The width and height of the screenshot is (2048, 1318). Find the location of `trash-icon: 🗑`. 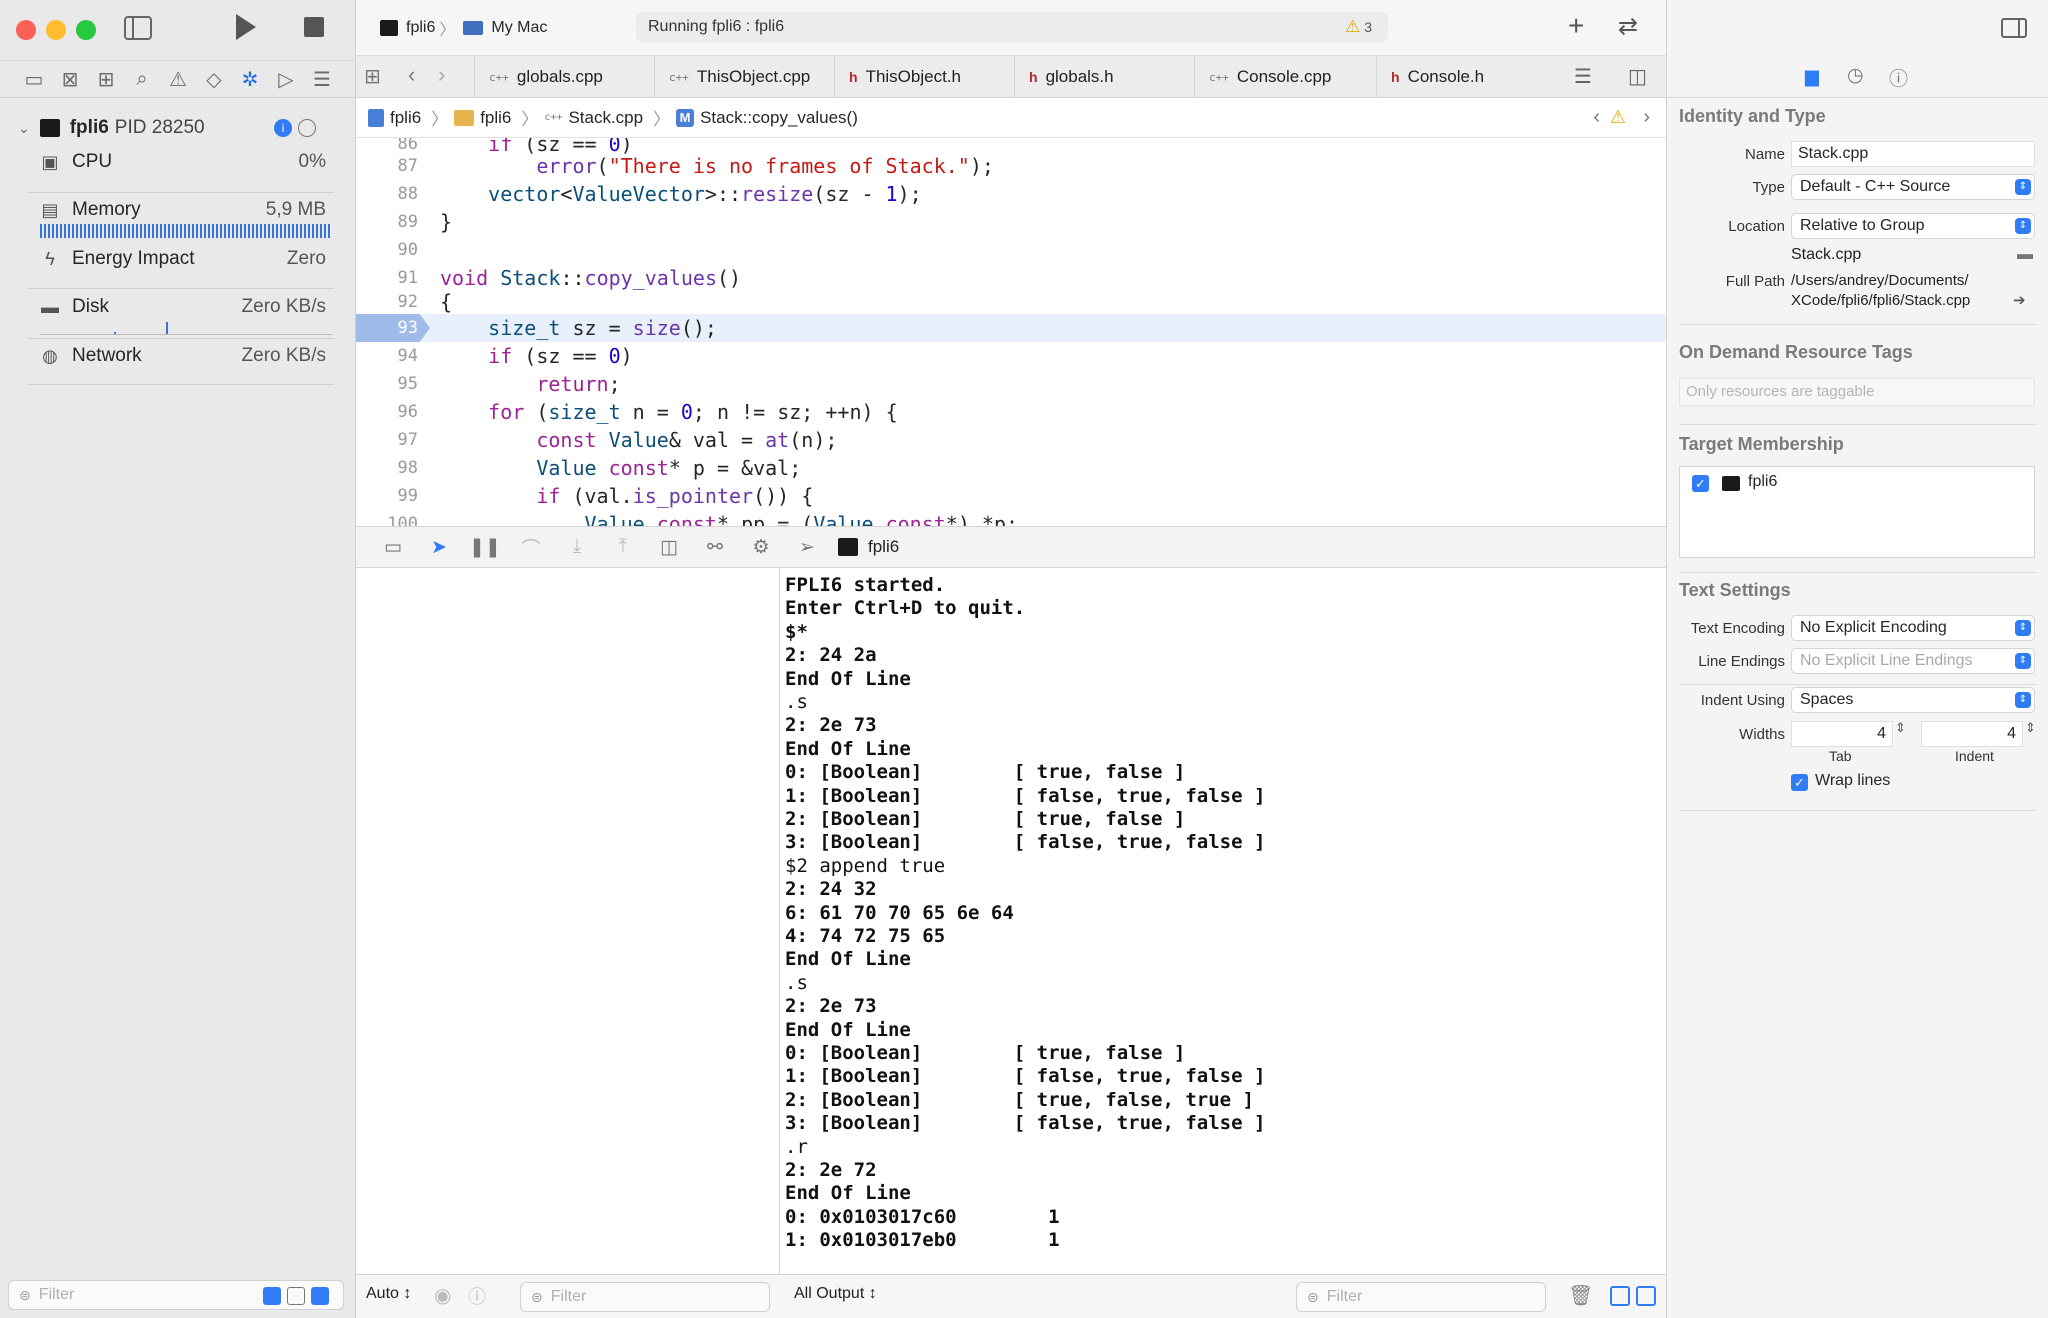

trash-icon: 🗑 is located at coordinates (1580, 1295).